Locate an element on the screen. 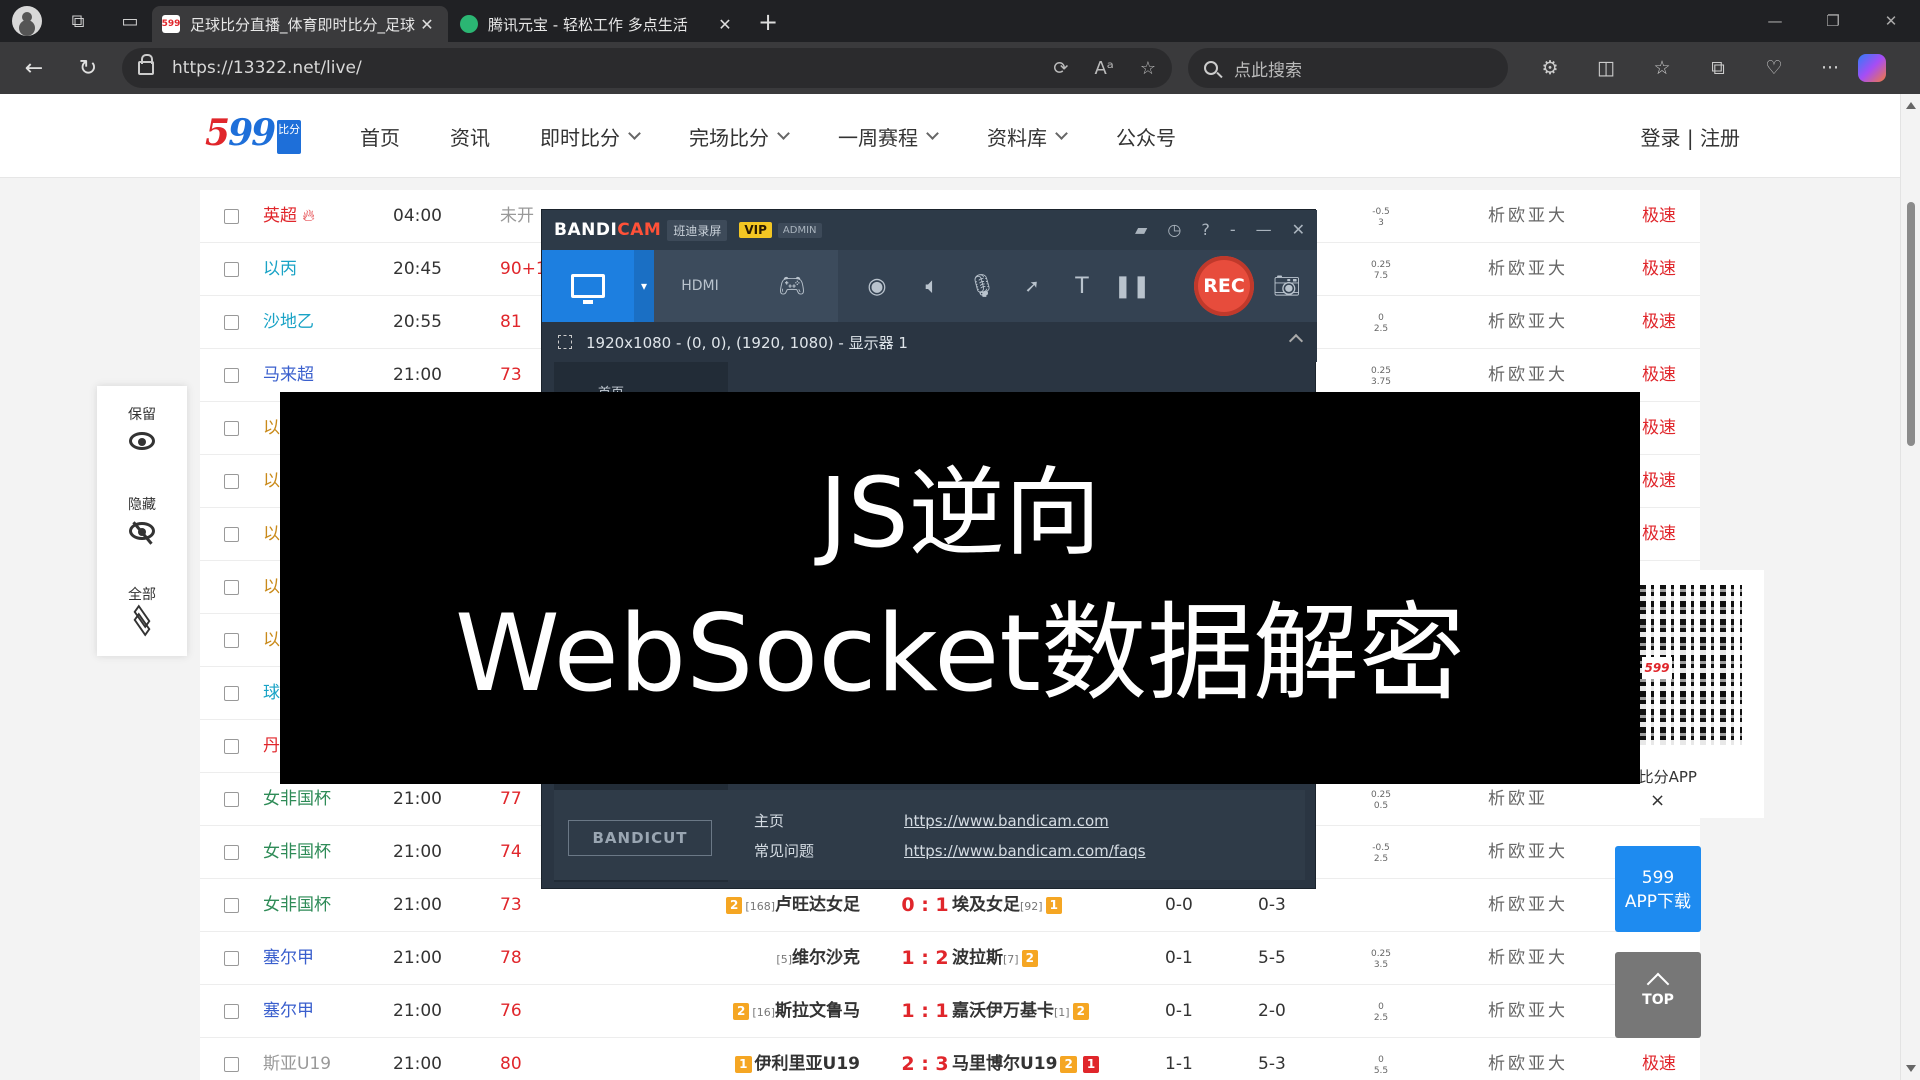 This screenshot has width=1920, height=1080. help-icon: ? is located at coordinates (1205, 229).